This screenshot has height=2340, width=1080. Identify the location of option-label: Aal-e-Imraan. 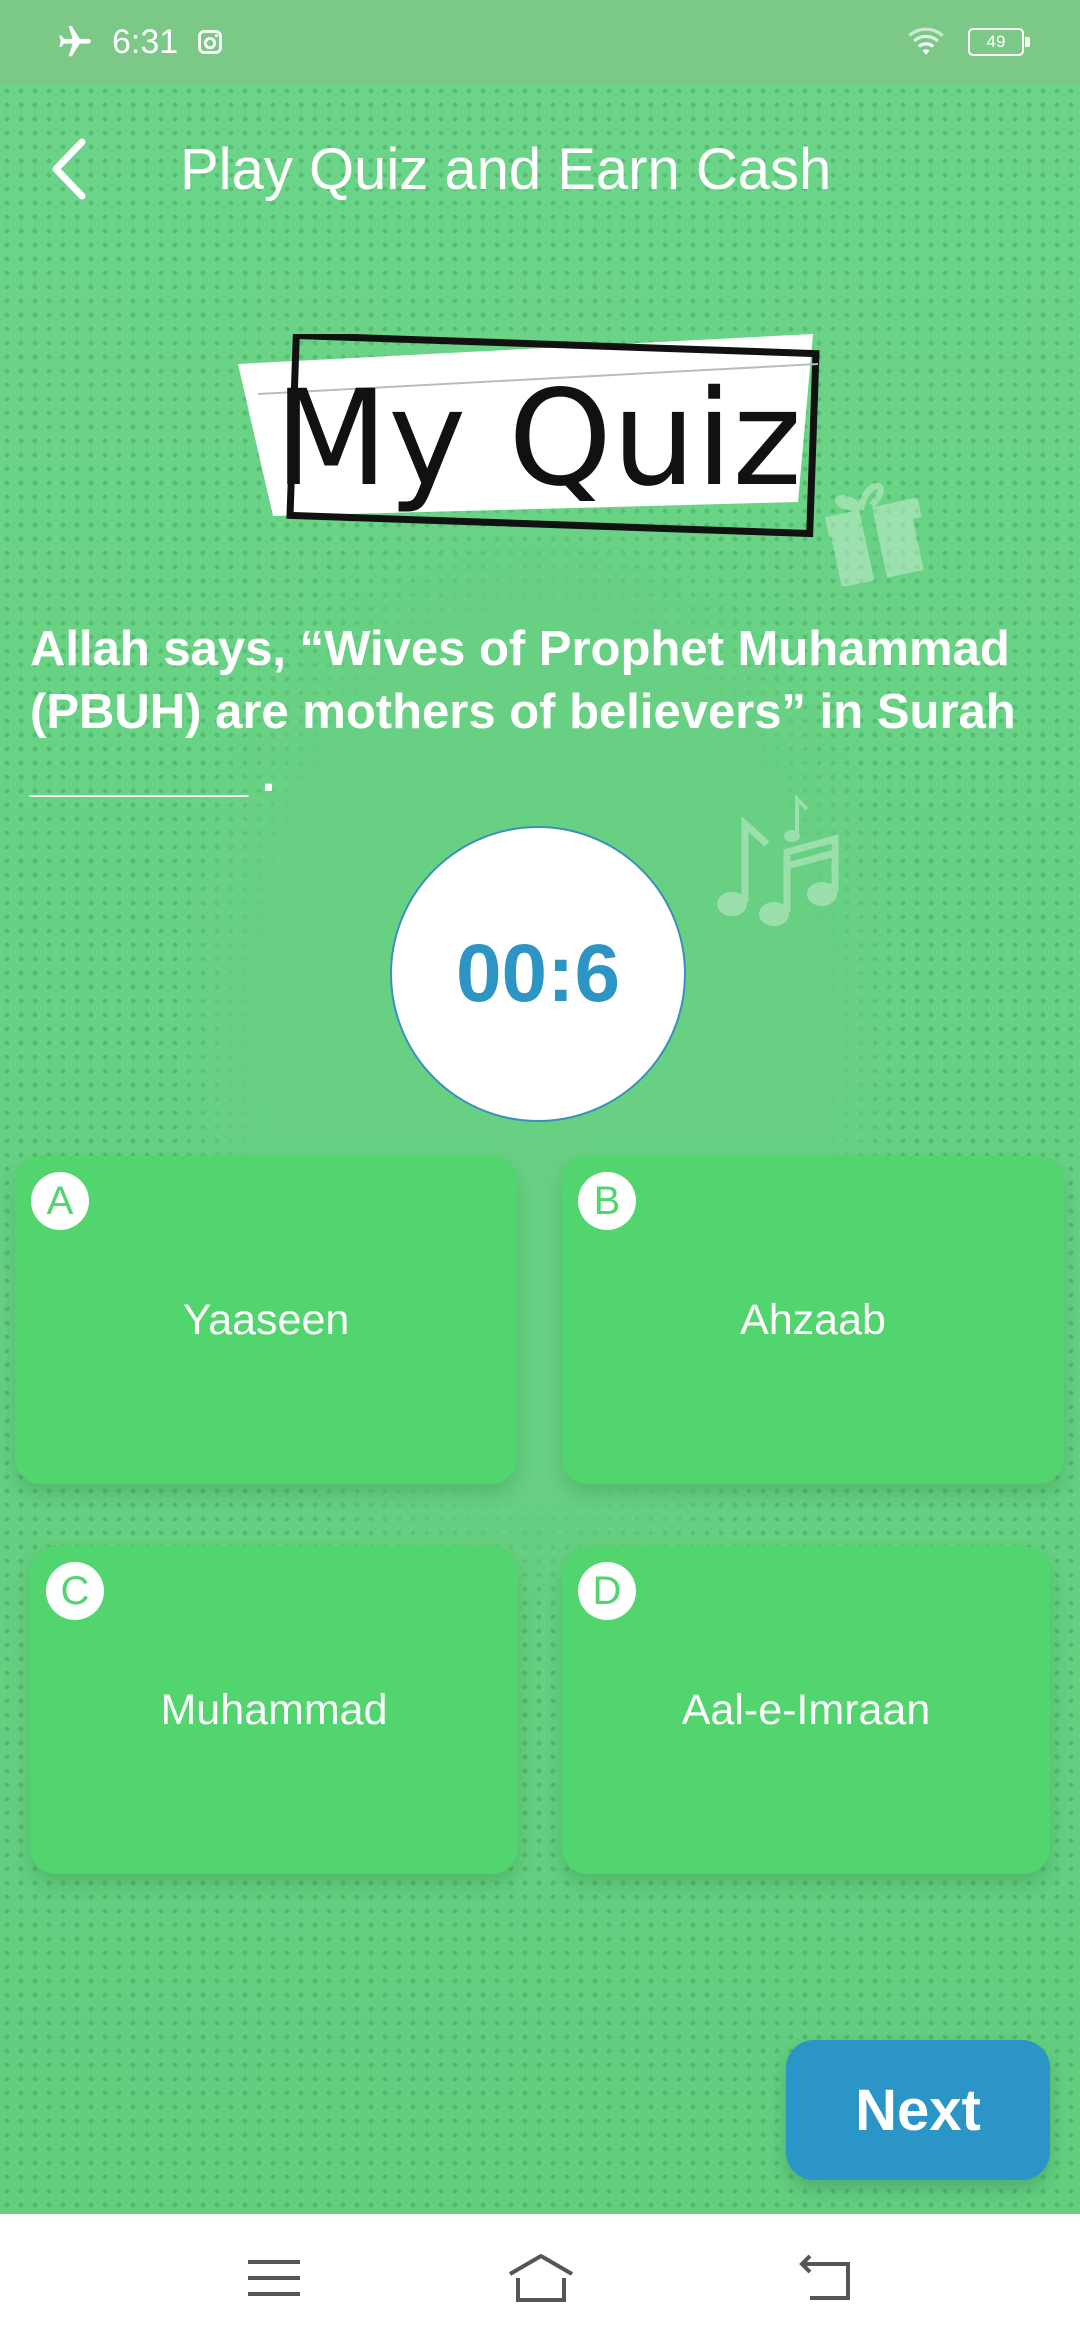
(806, 1709).